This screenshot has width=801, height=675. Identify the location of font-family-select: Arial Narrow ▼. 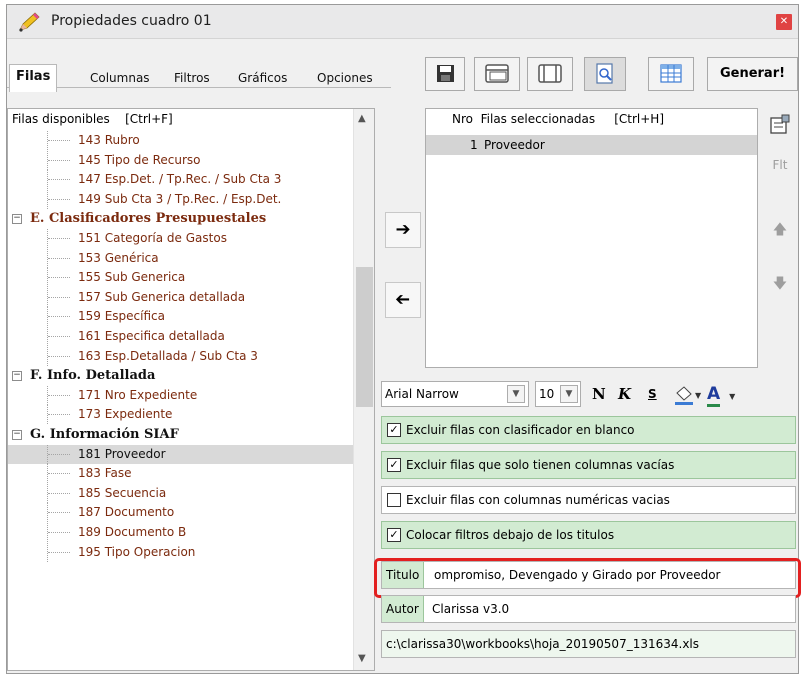
(455, 394).